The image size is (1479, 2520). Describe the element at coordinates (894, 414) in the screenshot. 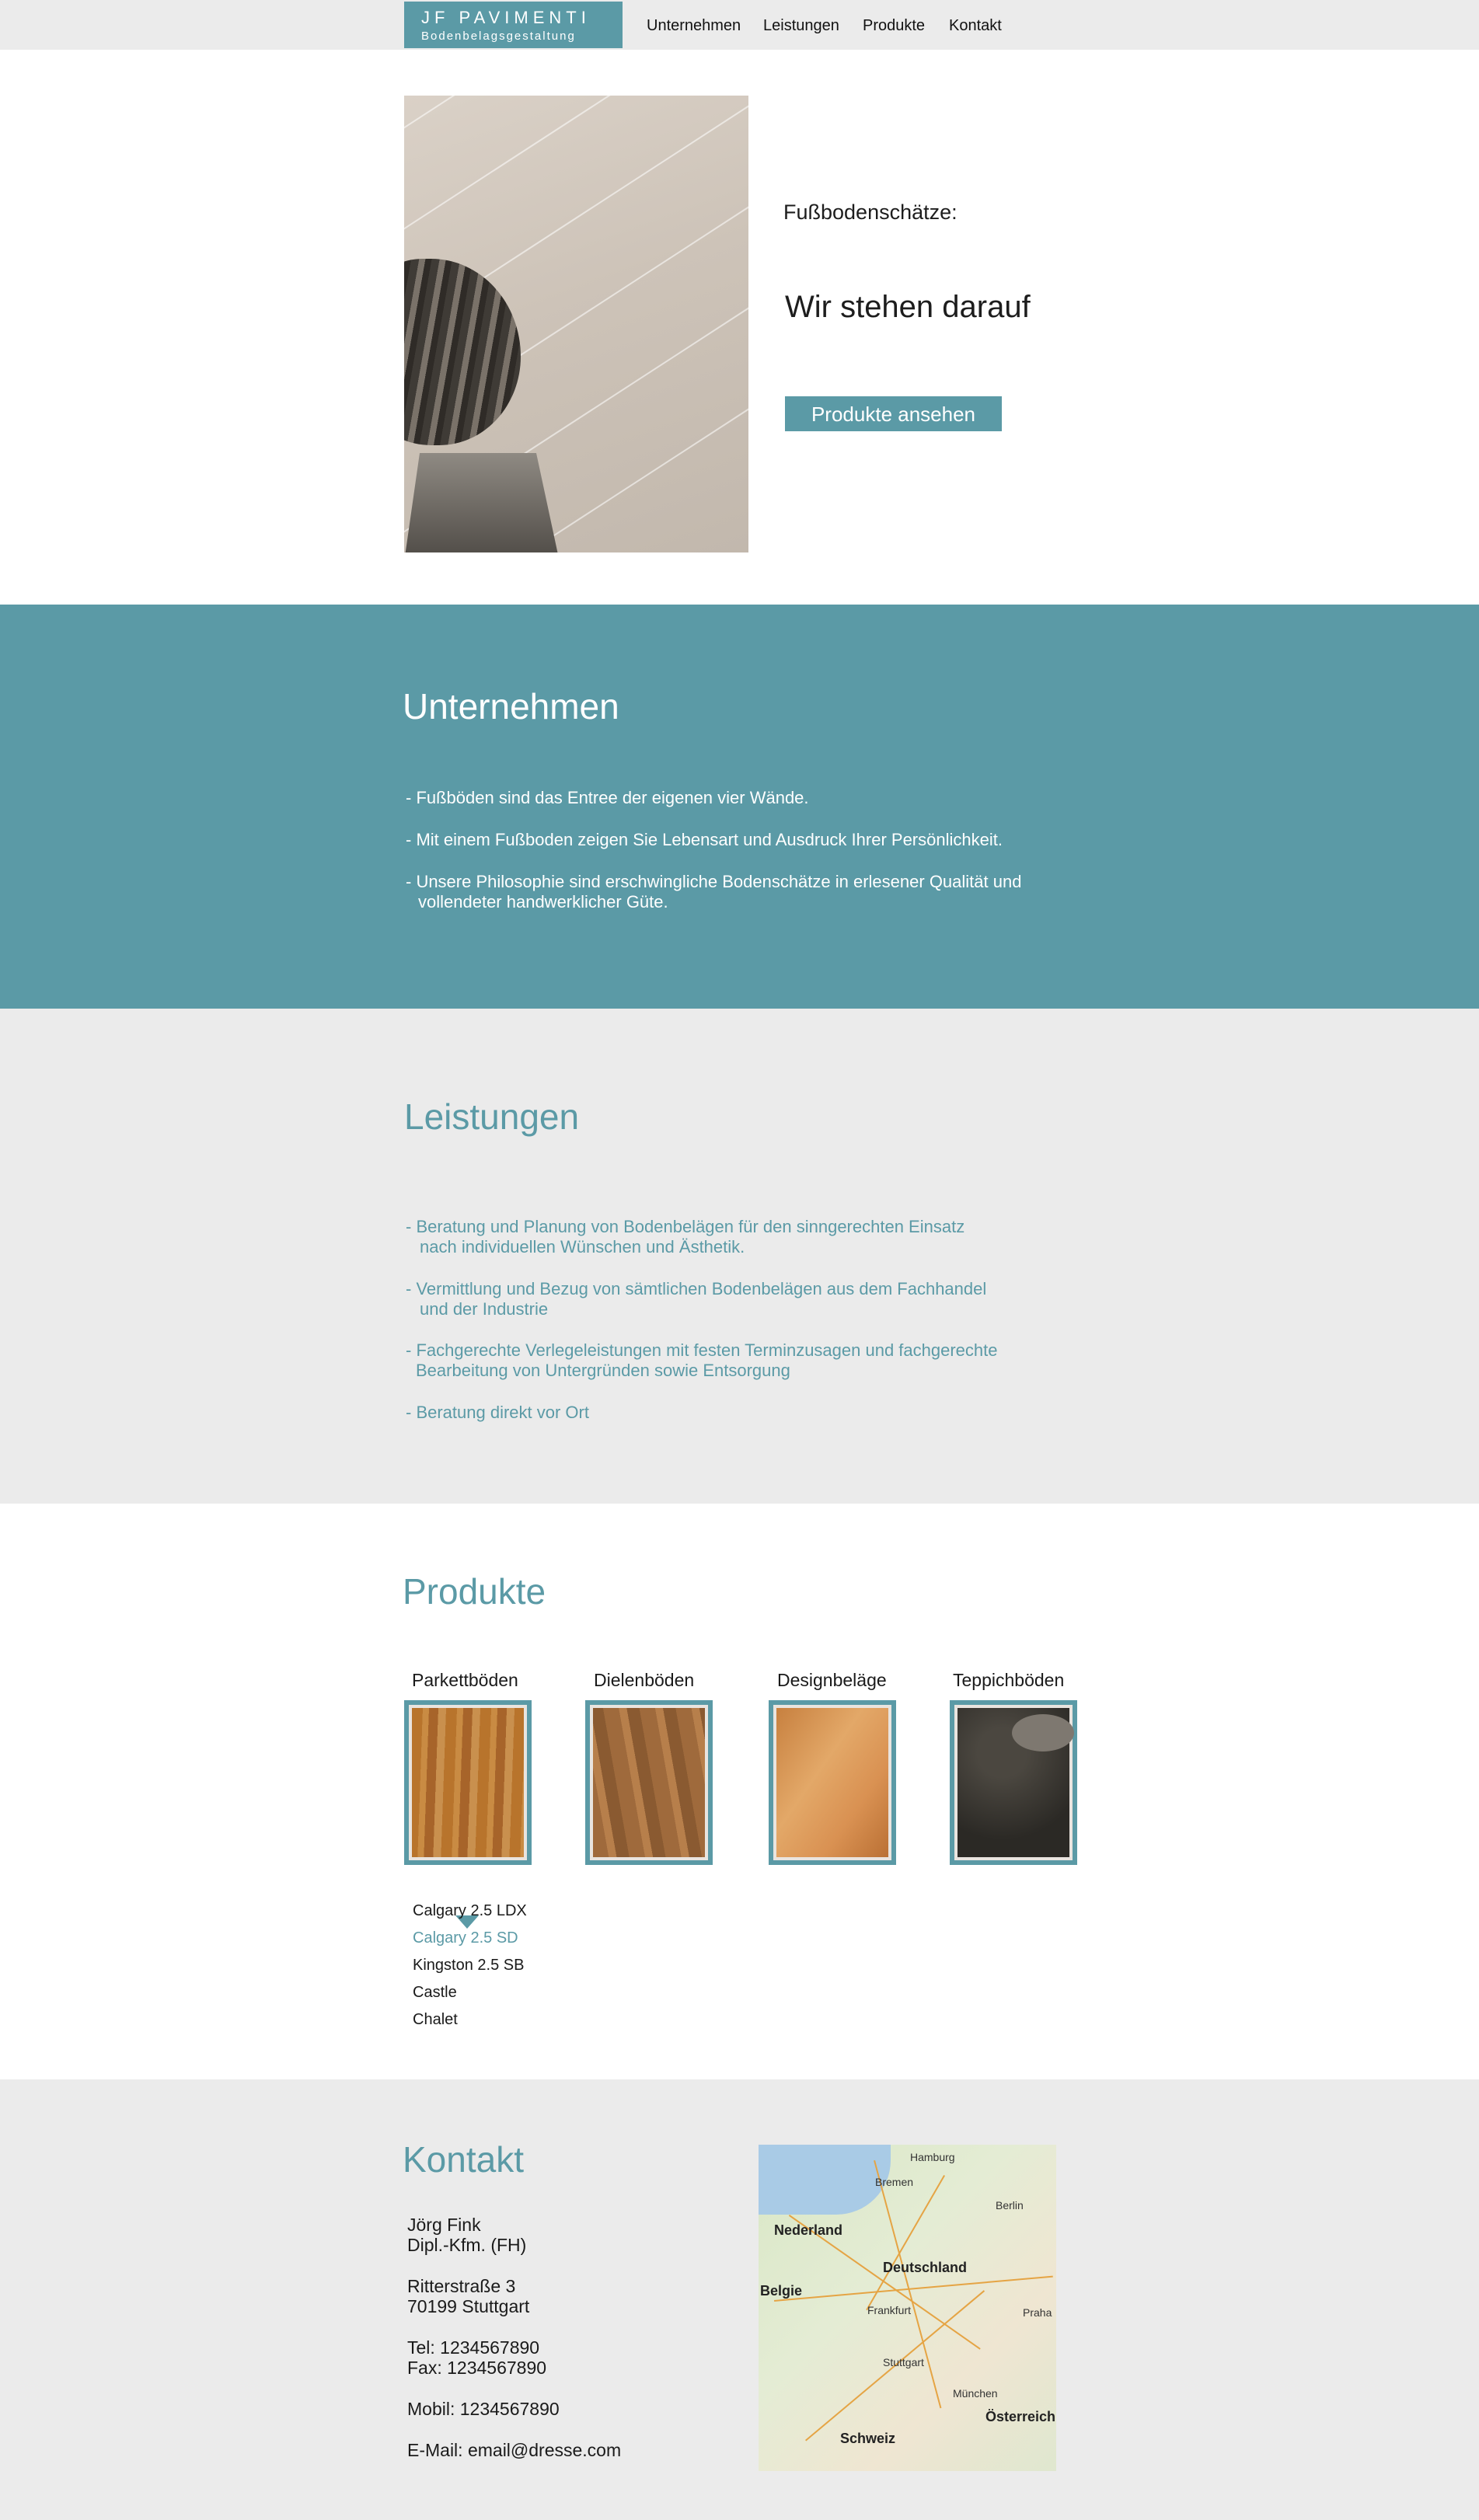

I see `view-products-button: Produkte ansehen` at that location.